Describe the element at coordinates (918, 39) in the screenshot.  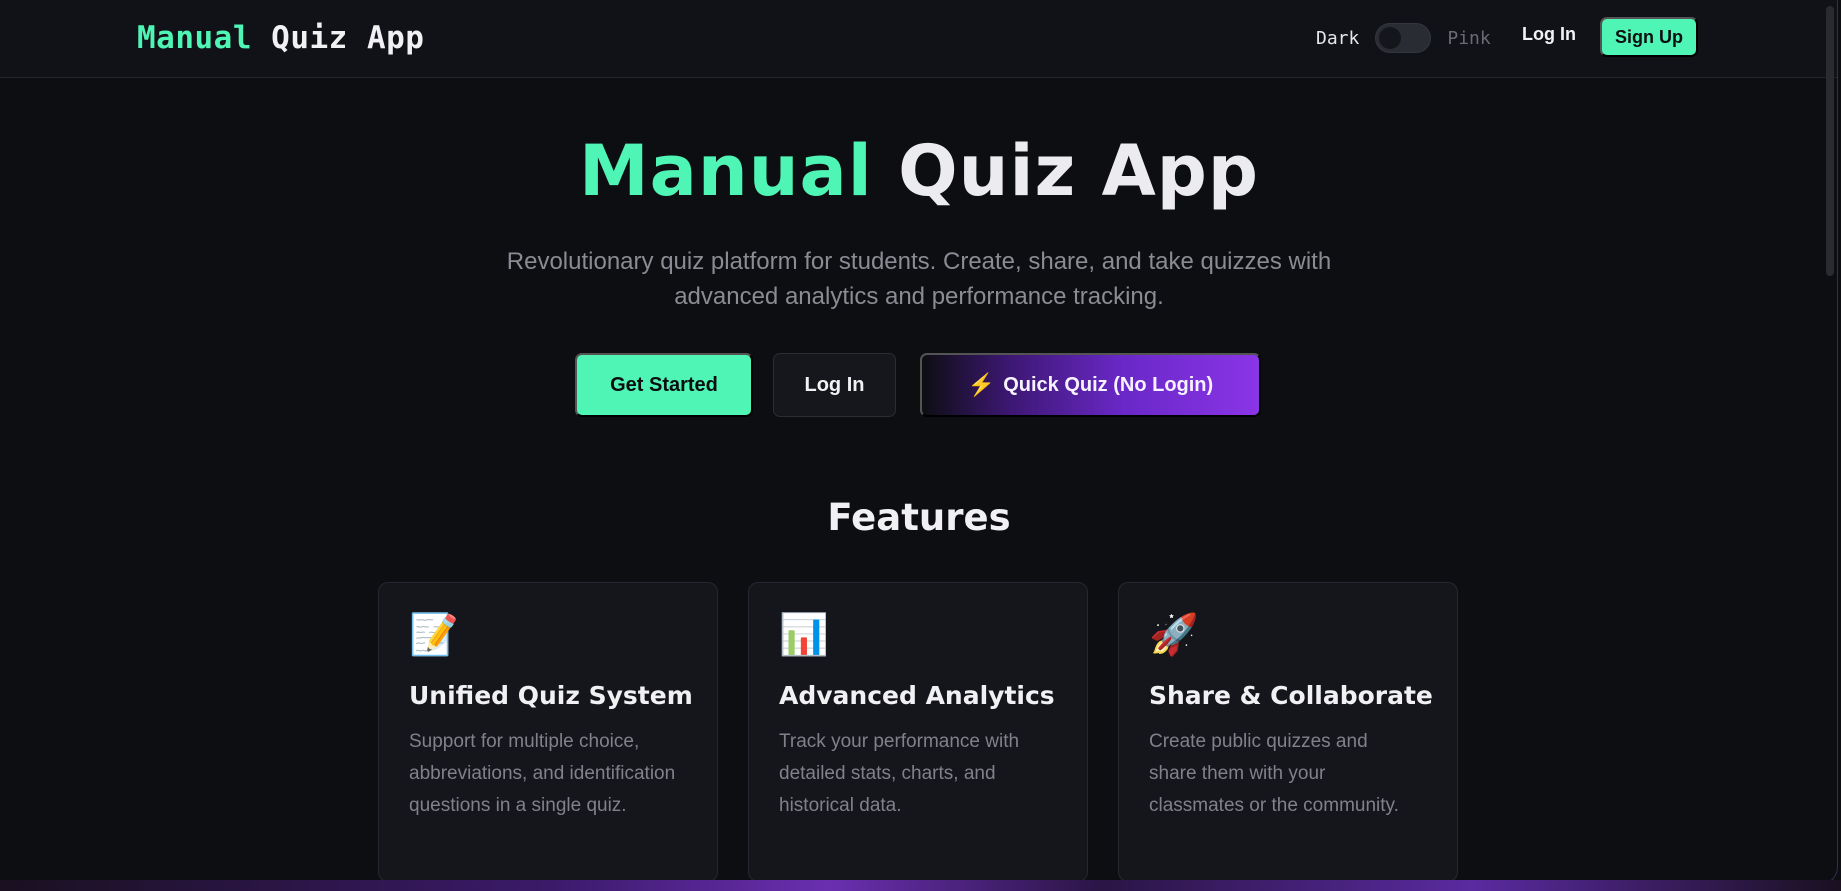
I see `navbar: Manual Quiz App Dark Pink Log In Sign Up` at that location.